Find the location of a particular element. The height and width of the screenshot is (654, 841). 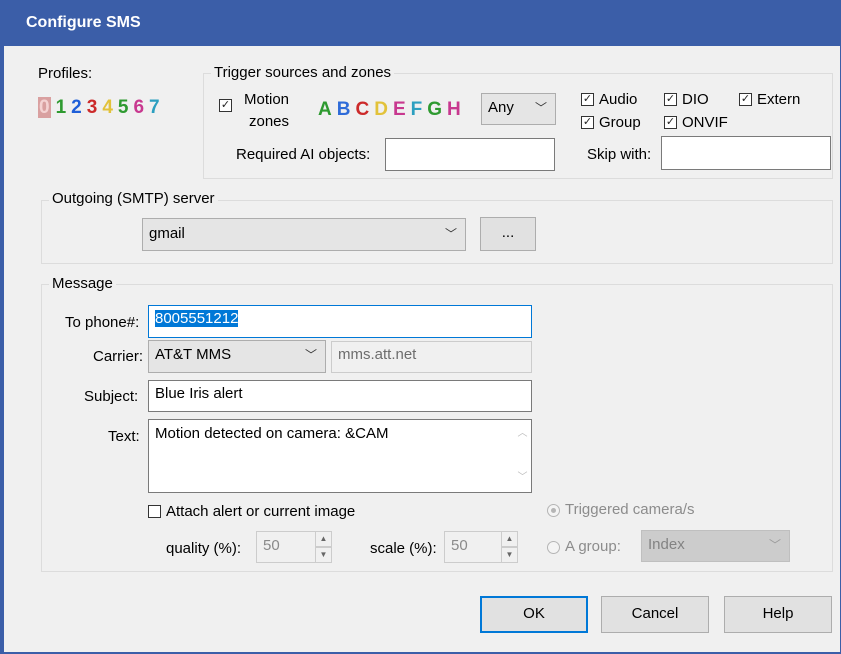

audio-checkbox: ✓ is located at coordinates (587, 99).